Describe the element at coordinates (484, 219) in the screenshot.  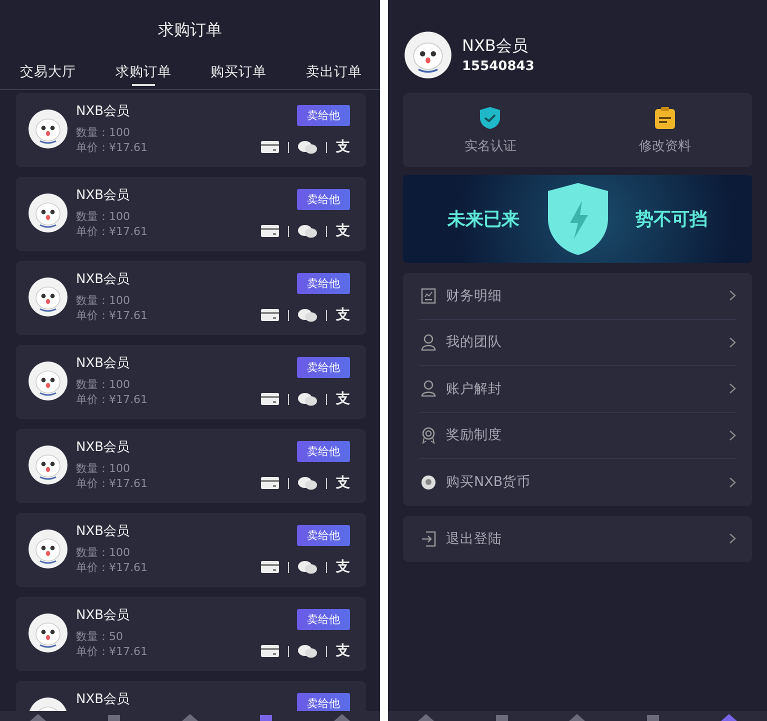
I see `banner-slogan: 未来已来` at that location.